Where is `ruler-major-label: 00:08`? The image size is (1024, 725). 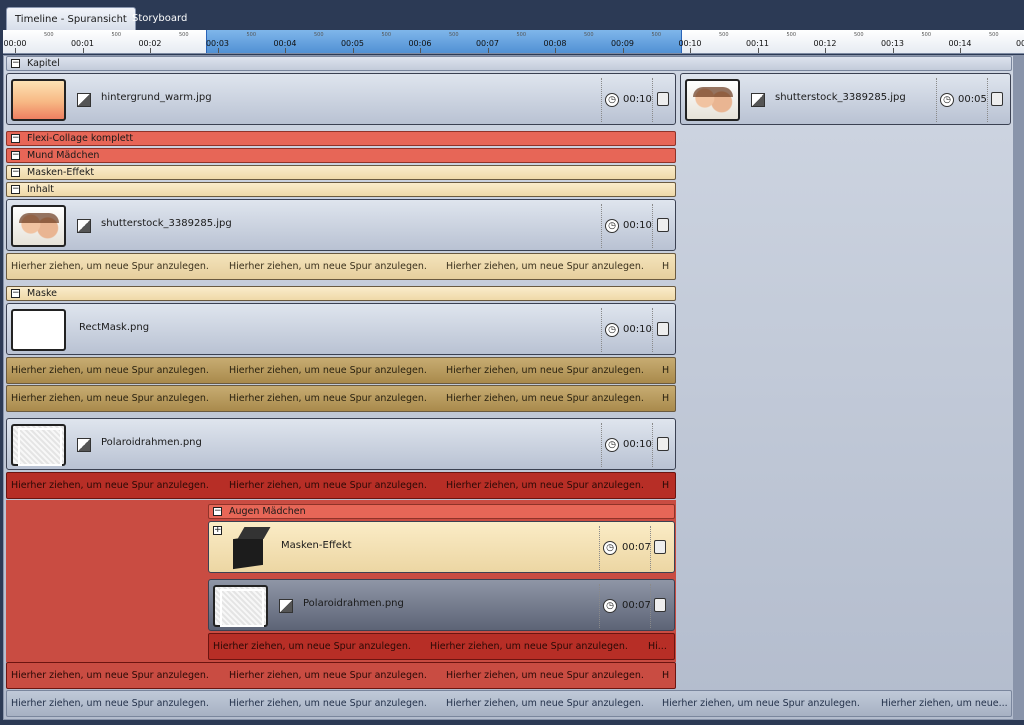 ruler-major-label: 00:08 is located at coordinates (555, 43).